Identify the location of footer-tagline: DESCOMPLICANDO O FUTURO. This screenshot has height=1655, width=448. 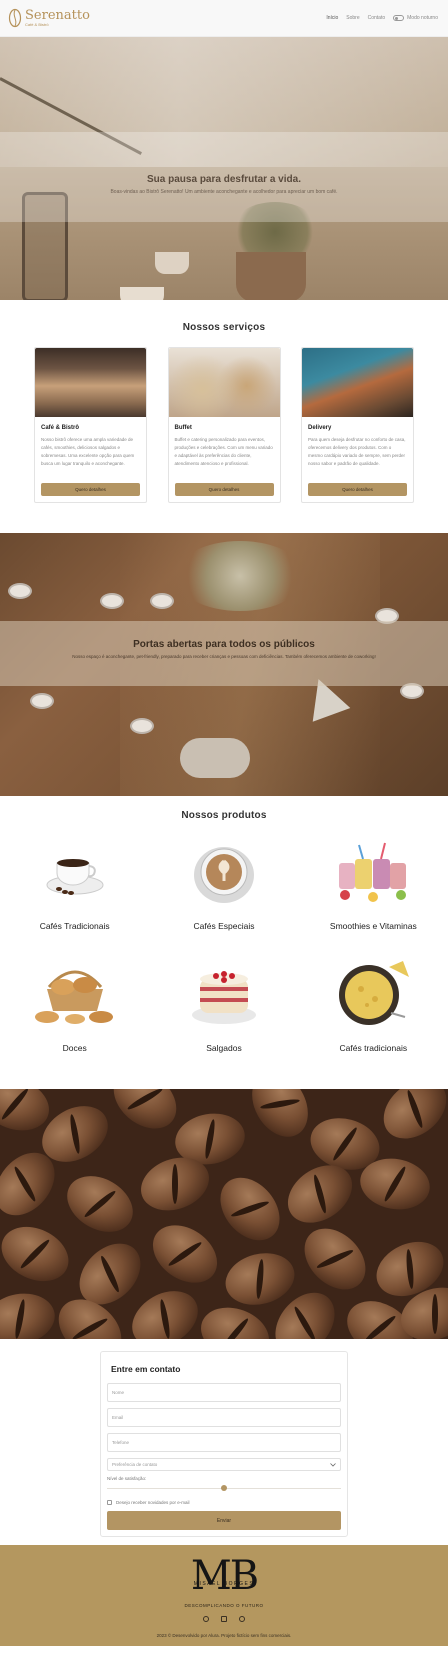
(224, 1605).